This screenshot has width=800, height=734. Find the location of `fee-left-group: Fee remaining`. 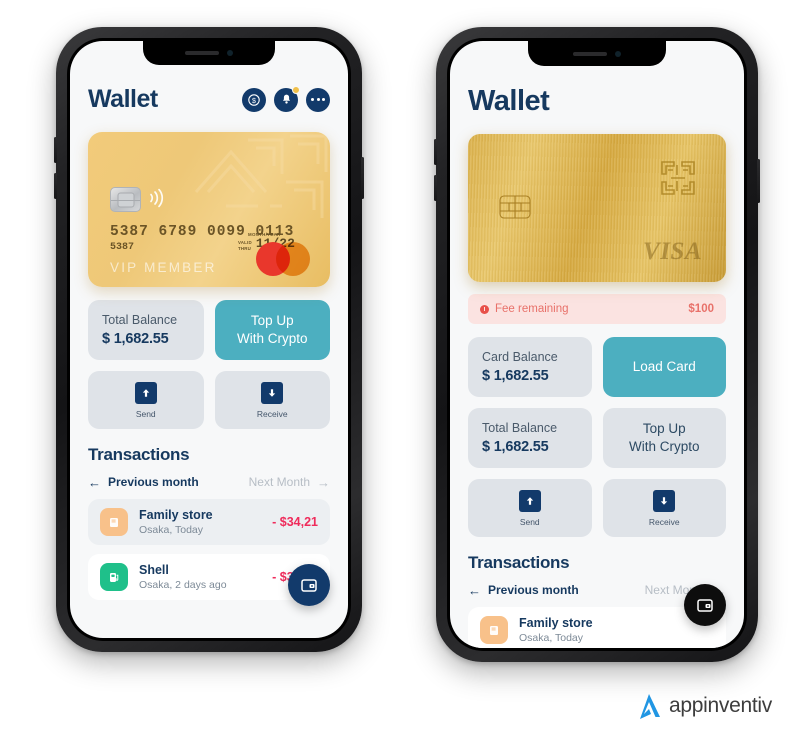

fee-left-group: Fee remaining is located at coordinates (524, 309).